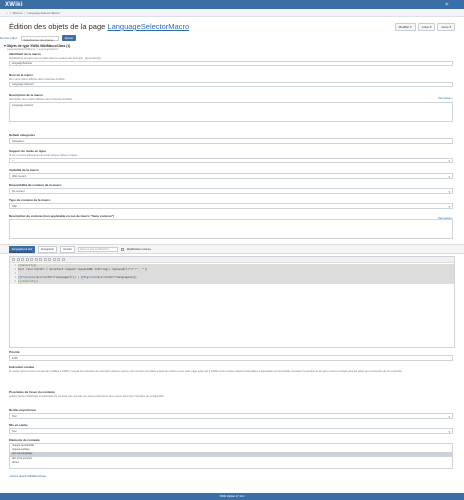  I want to click on back-to-class-link: ‹ Retour depuis WikiMacroClass, so click(27, 476).